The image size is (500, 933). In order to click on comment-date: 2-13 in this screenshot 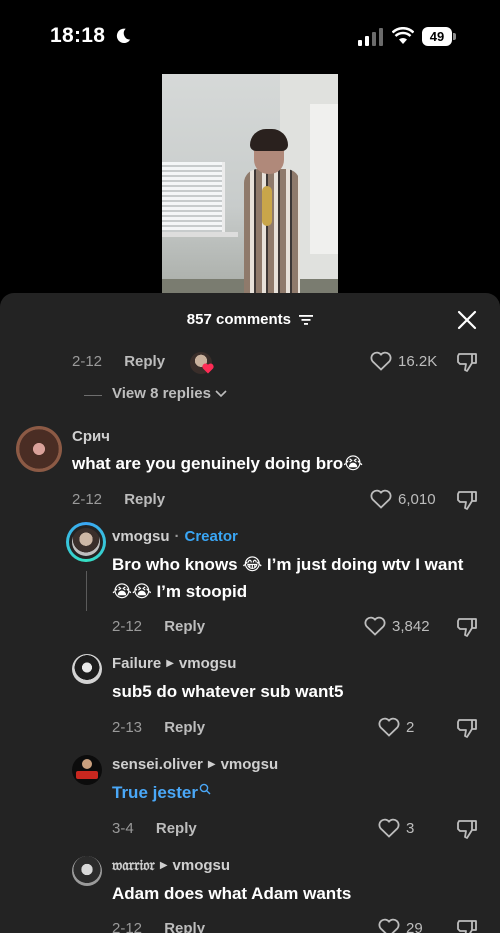, I will do `click(127, 727)`.